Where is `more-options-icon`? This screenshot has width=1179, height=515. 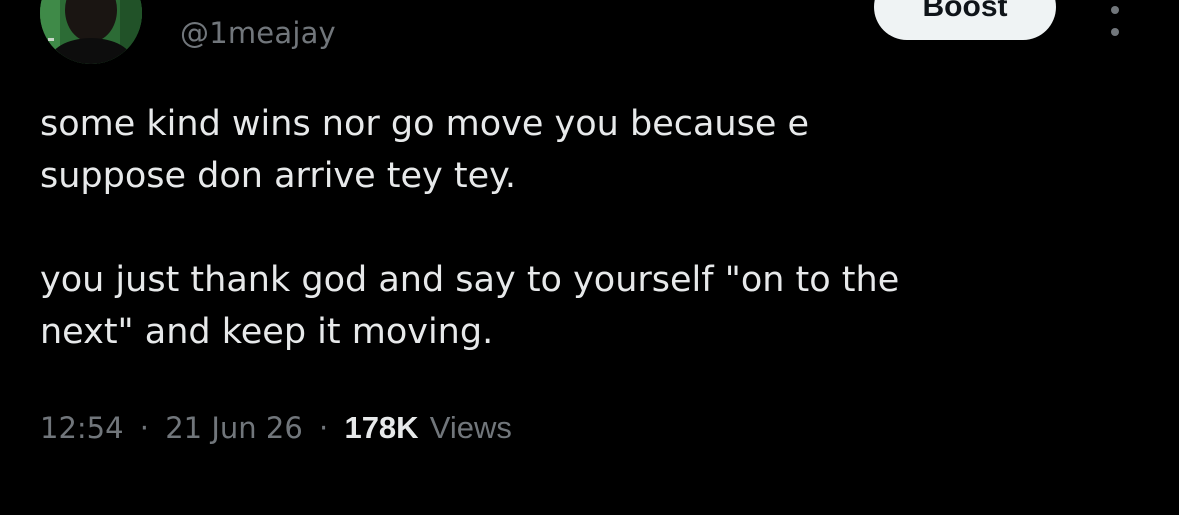
more-options-icon is located at coordinates (1115, 26).